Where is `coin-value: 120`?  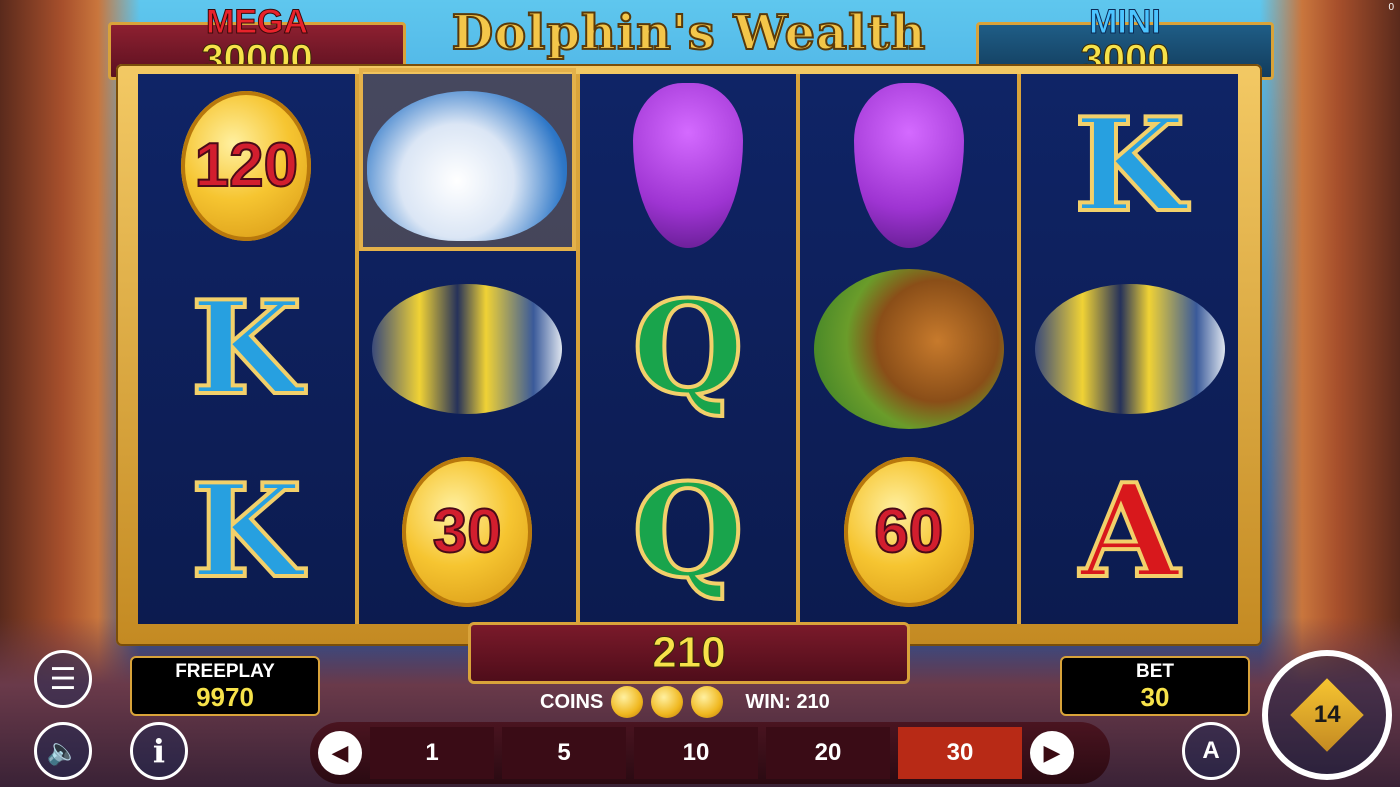 coin-value: 120 is located at coordinates (246, 165).